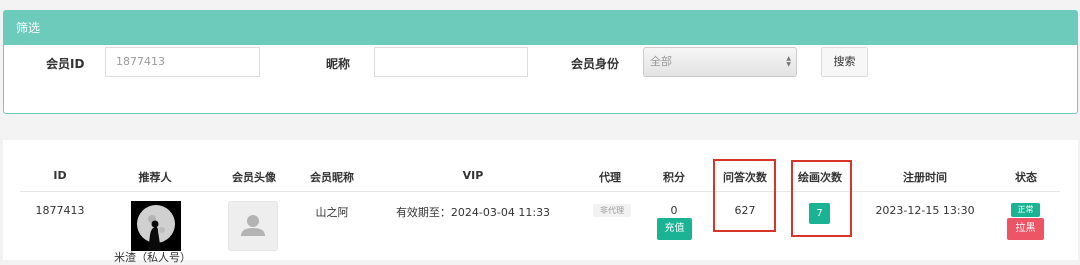 The height and width of the screenshot is (265, 1080). I want to click on member-id-label: 会员ID, so click(65, 64).